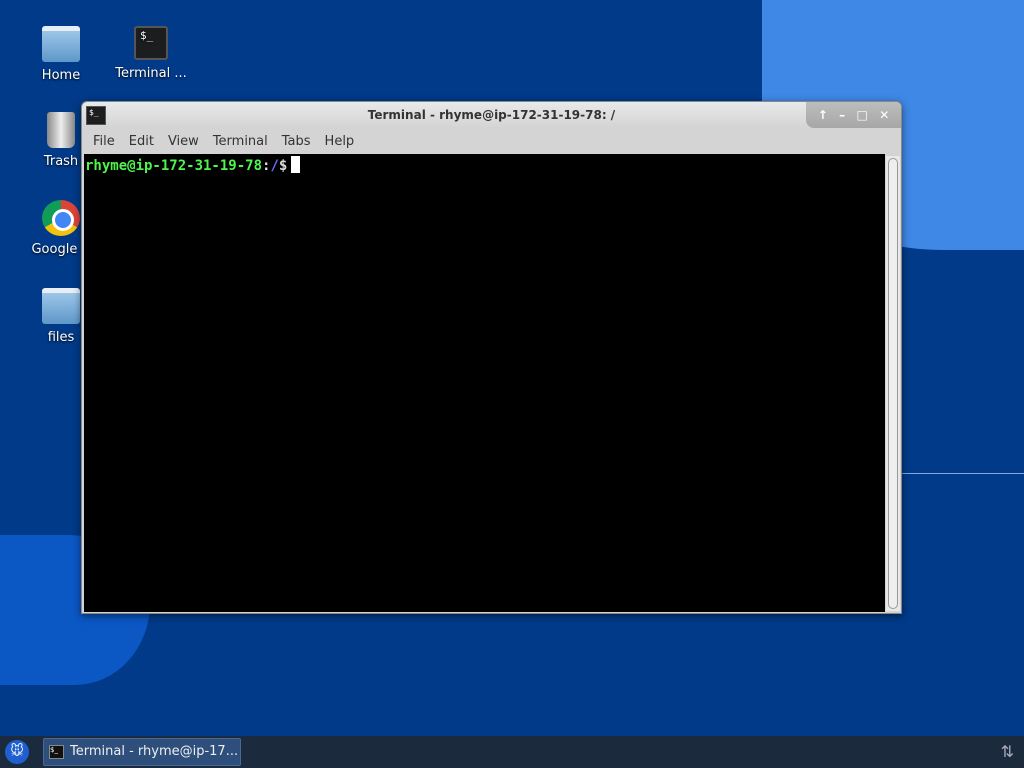 The height and width of the screenshot is (768, 1024). Describe the element at coordinates (296, 164) in the screenshot. I see `text-cursor` at that location.